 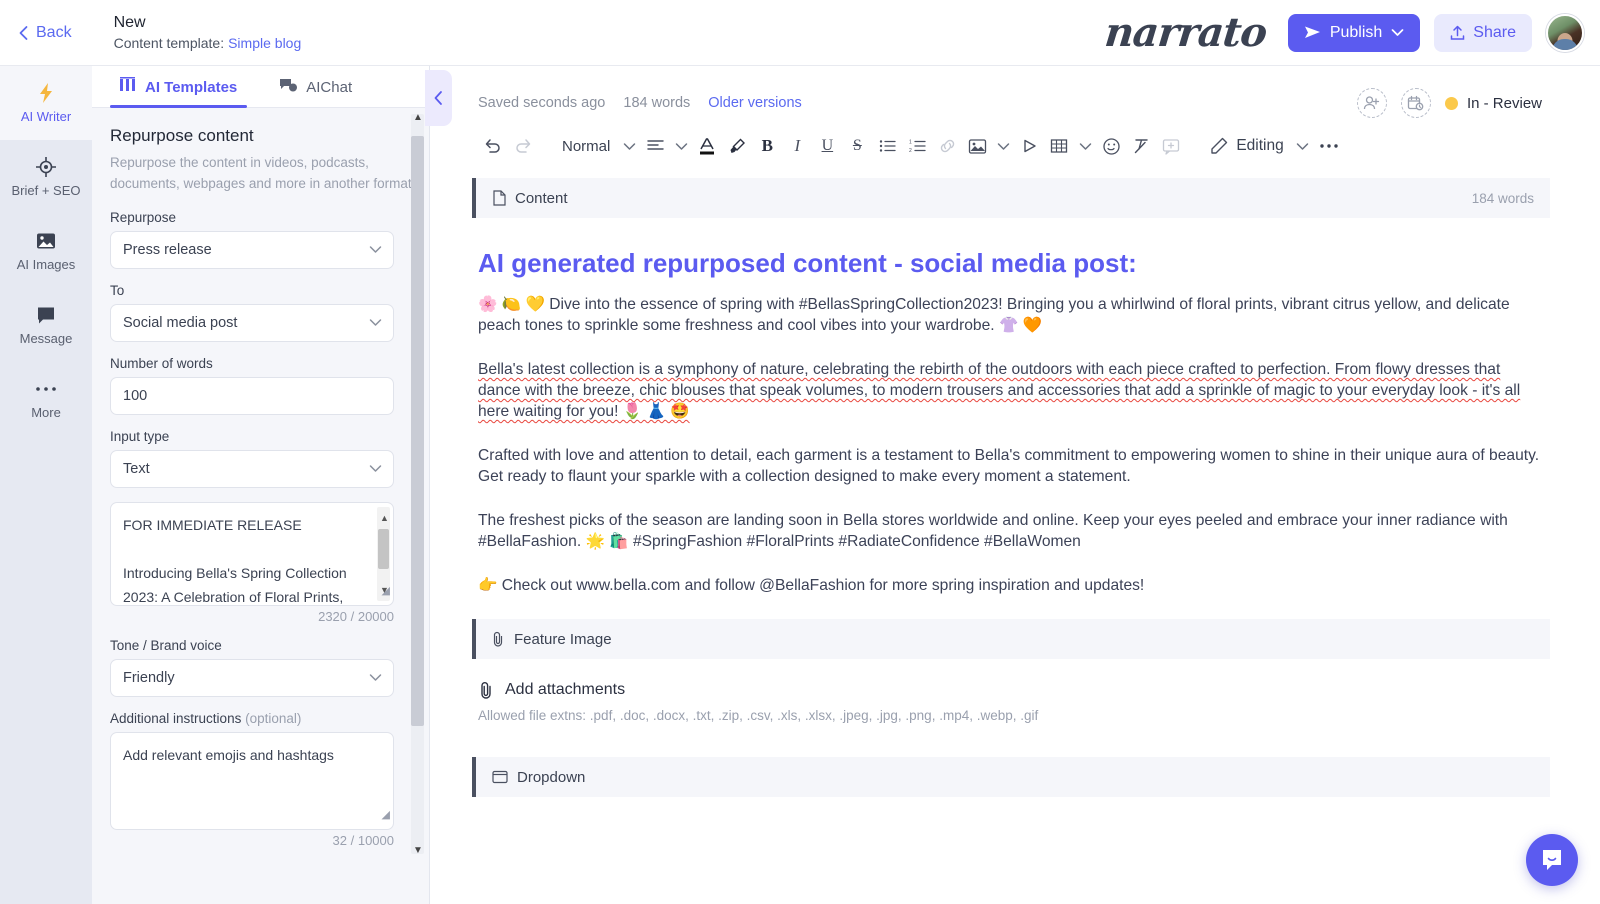 What do you see at coordinates (418, 850) in the screenshot?
I see `scroll-down-icon: ▼` at bounding box center [418, 850].